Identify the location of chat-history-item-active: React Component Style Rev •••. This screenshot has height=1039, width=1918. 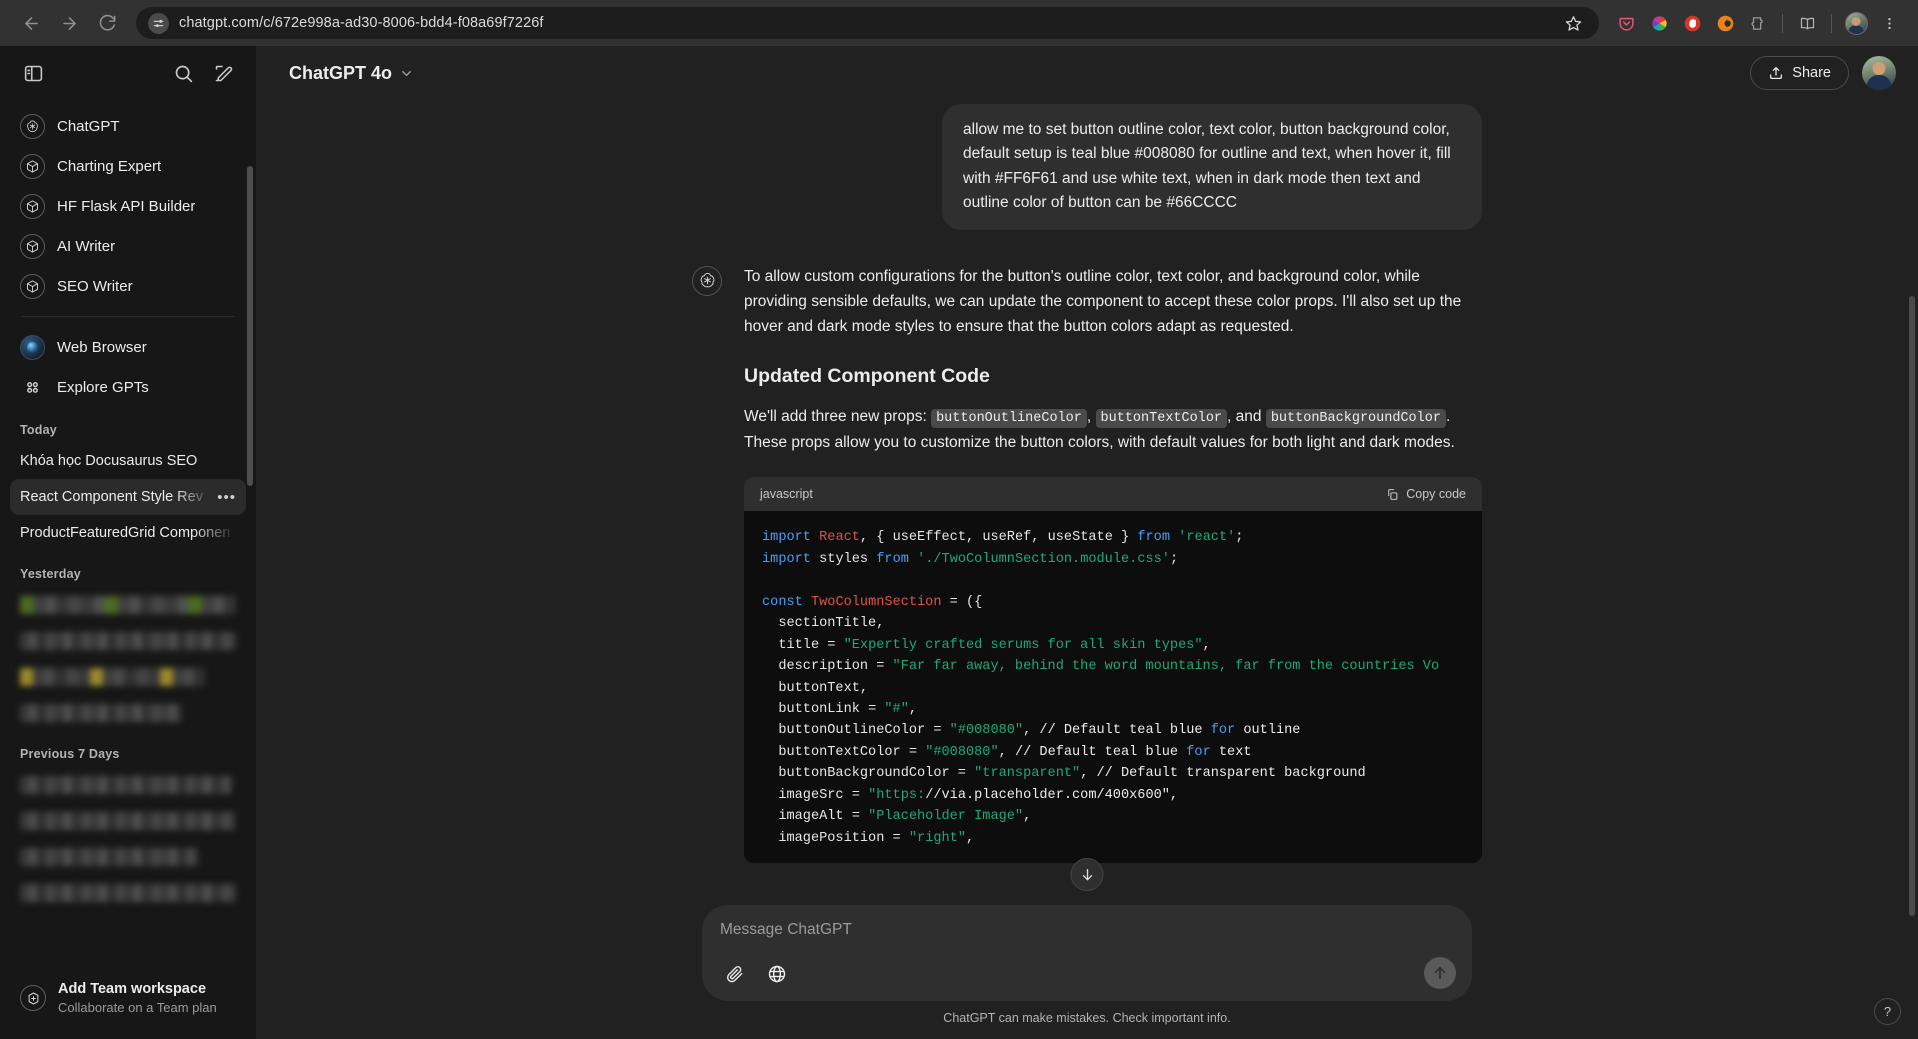
(128, 497).